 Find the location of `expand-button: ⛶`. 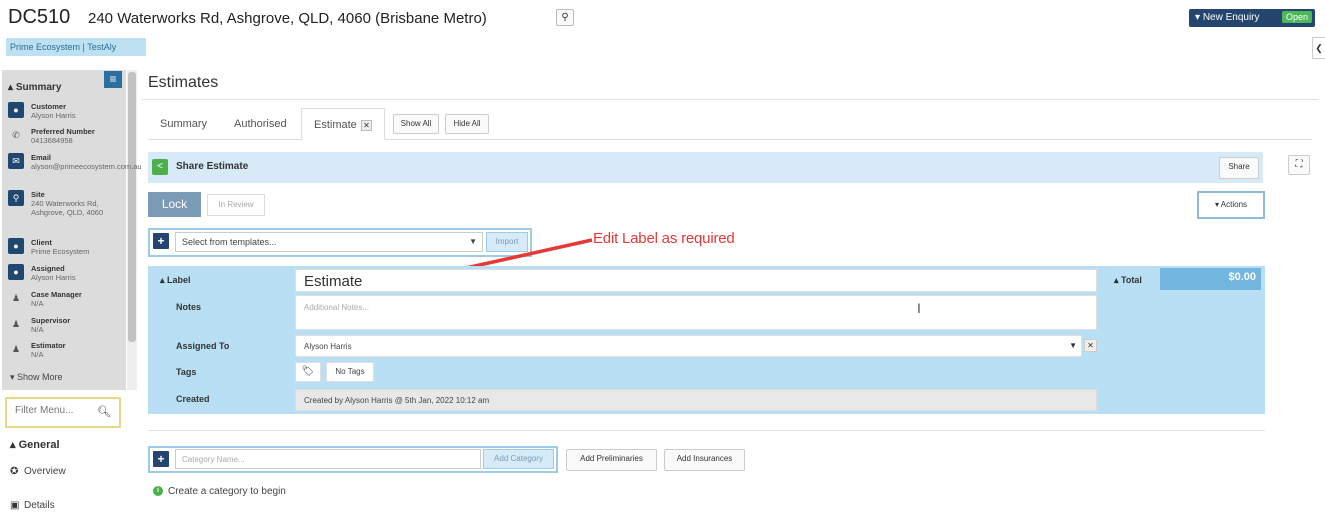

expand-button: ⛶ is located at coordinates (1299, 165).